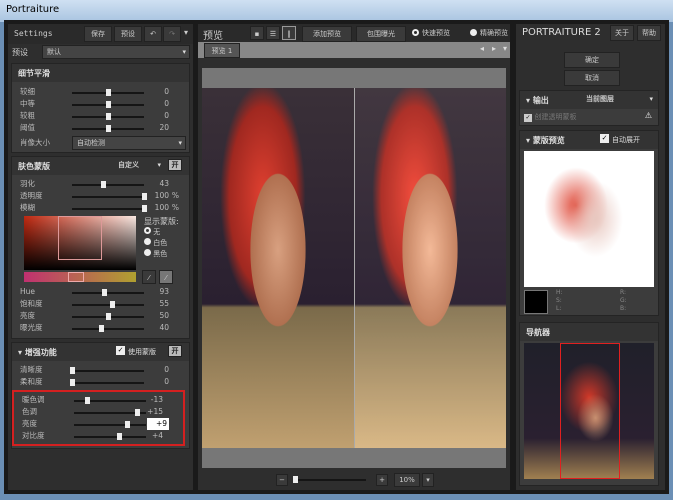  What do you see at coordinates (116, 52) in the screenshot?
I see `preset-dropdown: 默认` at bounding box center [116, 52].